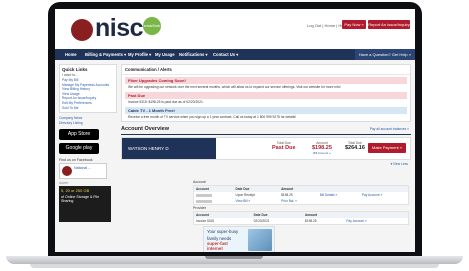  What do you see at coordinates (80, 199) in the screenshot?
I see `sidebar-ad-text: of Online Storage & File Sharing` at bounding box center [80, 199].